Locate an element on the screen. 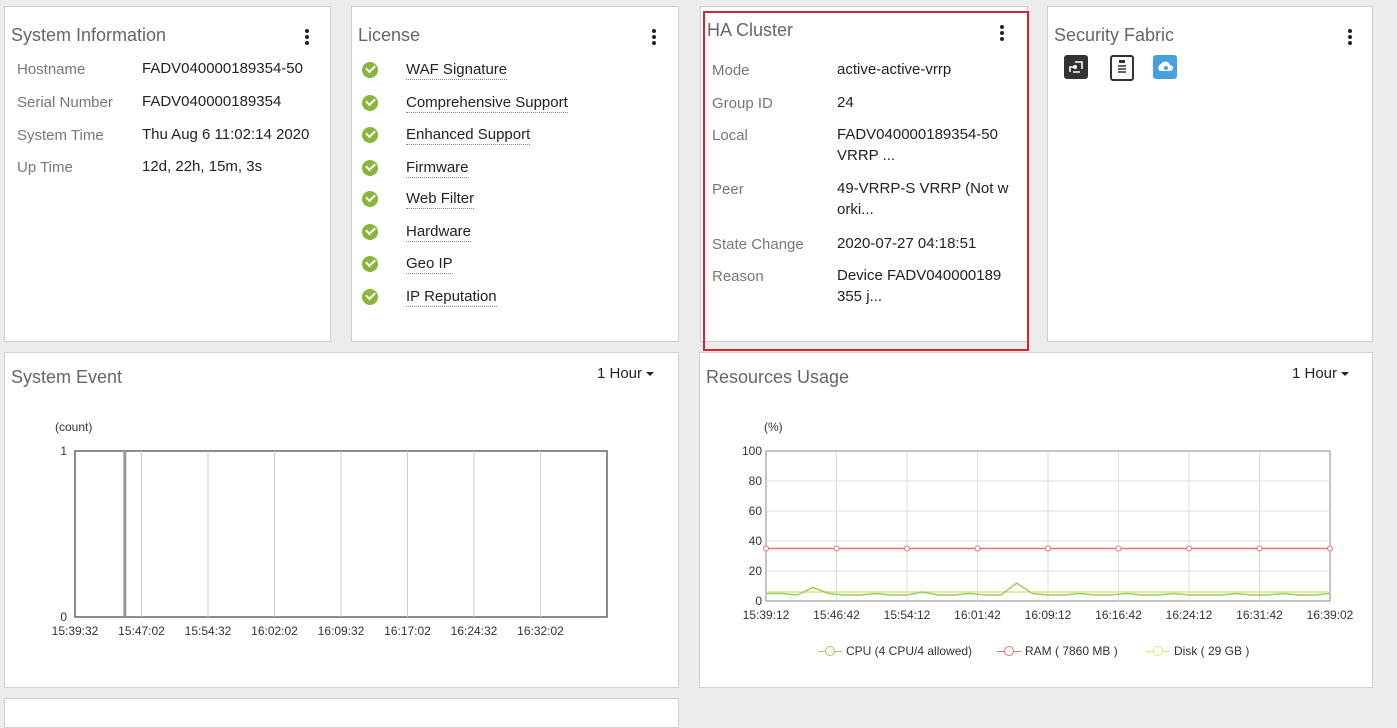 This screenshot has width=1397, height=728. x-tick-label: 16:01:42 is located at coordinates (977, 615).